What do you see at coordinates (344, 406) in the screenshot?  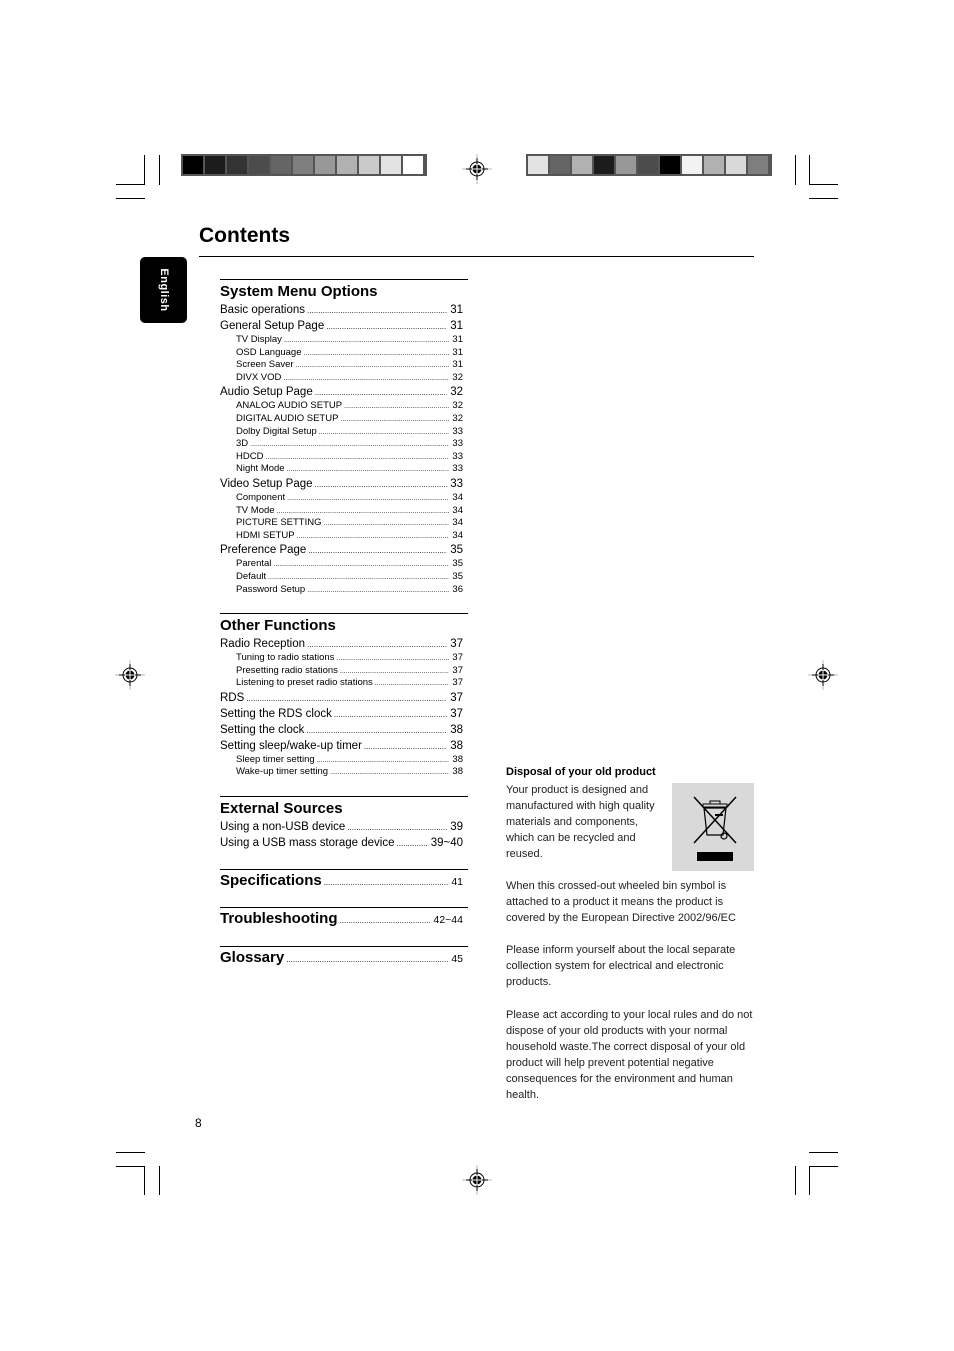 I see `toc-subentry: ANALOG AUDIO SETUP 32` at bounding box center [344, 406].